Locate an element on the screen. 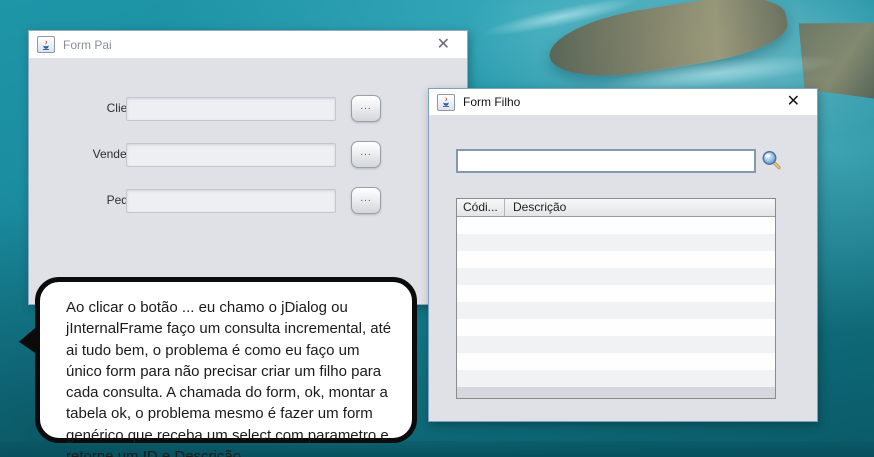  table-empty-area is located at coordinates (616, 392).